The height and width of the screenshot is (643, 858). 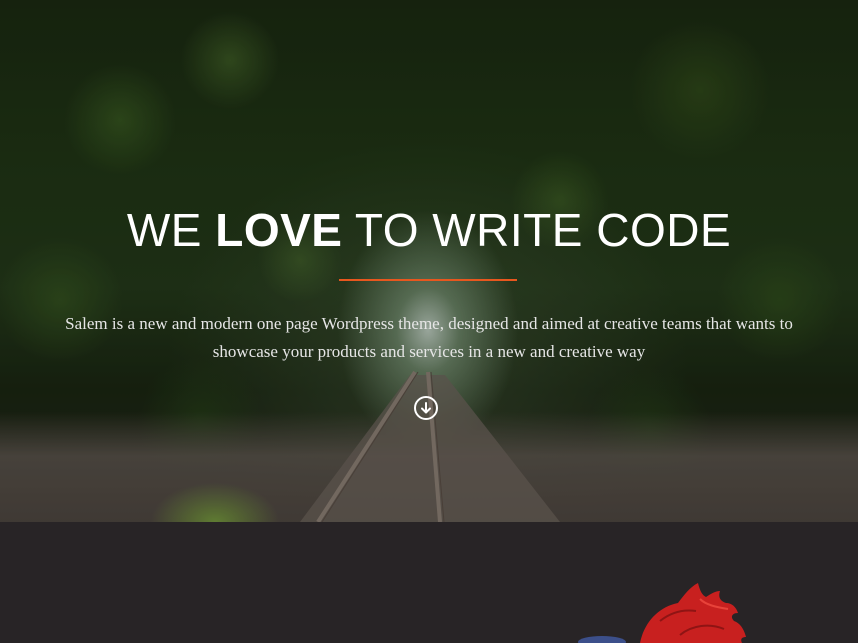 What do you see at coordinates (537, 230) in the screenshot?
I see `headline-suffix: TO WRITE CODE` at bounding box center [537, 230].